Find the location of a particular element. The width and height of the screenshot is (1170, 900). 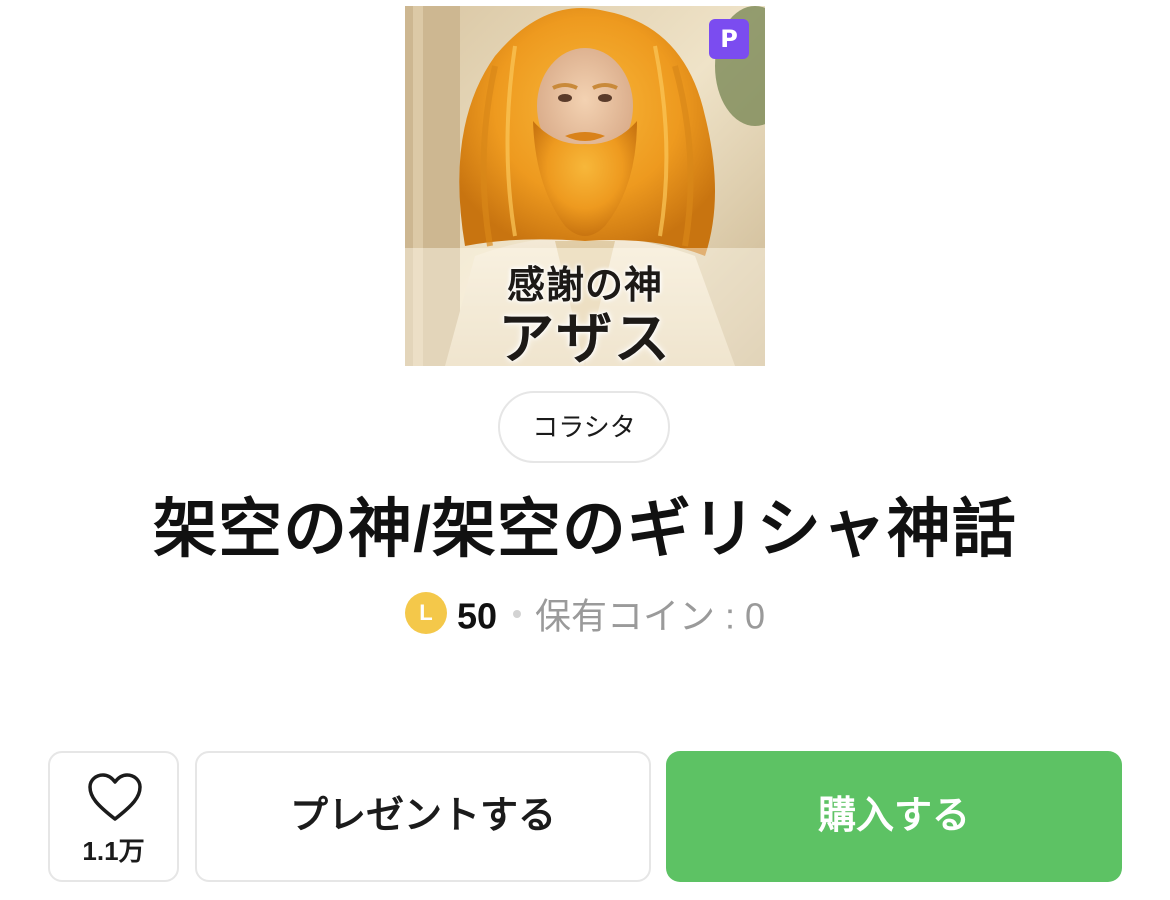

product-title: 架空の神/架空のギリシャ神話 is located at coordinates (585, 529).